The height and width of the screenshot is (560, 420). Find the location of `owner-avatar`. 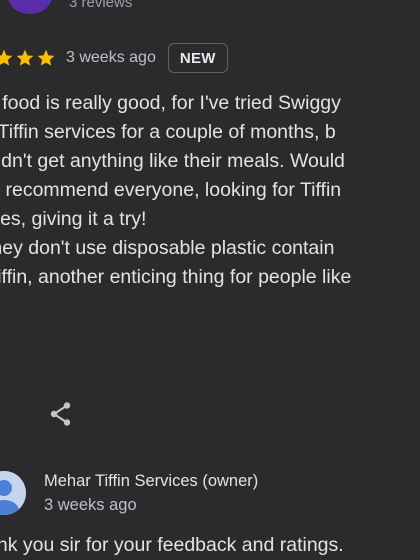

owner-avatar is located at coordinates (13, 493).